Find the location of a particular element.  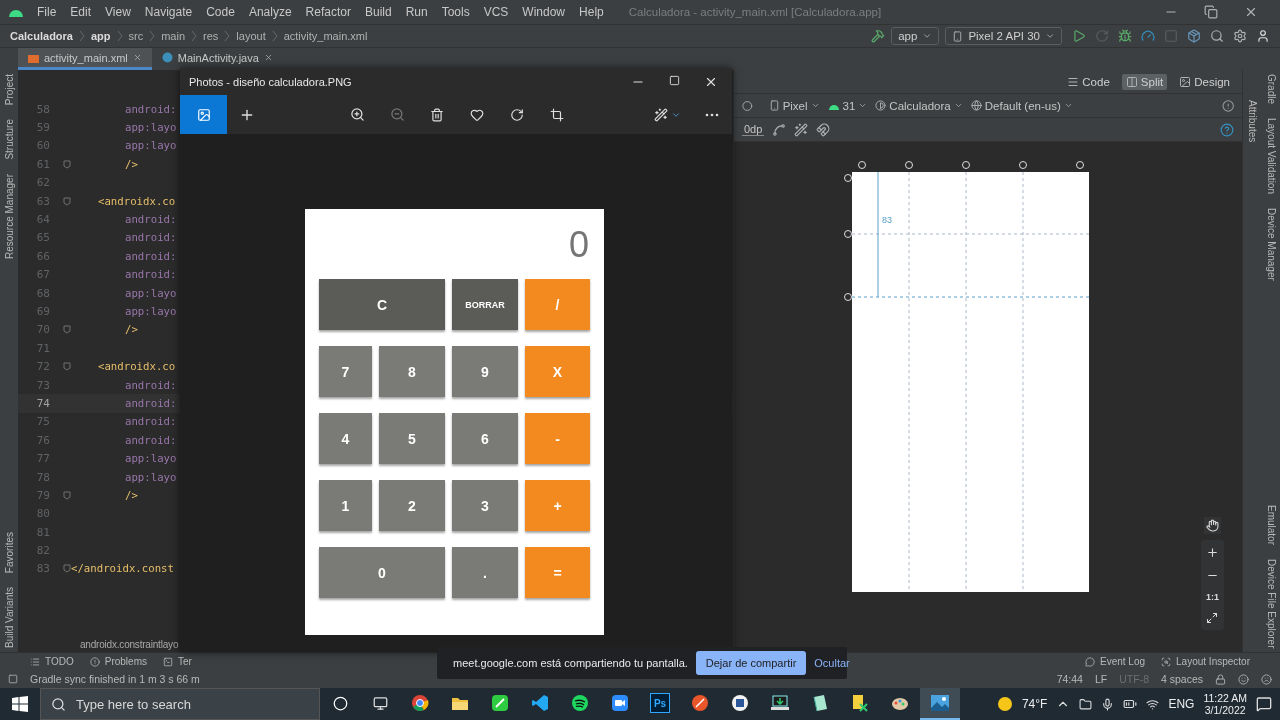

tool-window-button: Layout Inspector is located at coordinates (1205, 661).